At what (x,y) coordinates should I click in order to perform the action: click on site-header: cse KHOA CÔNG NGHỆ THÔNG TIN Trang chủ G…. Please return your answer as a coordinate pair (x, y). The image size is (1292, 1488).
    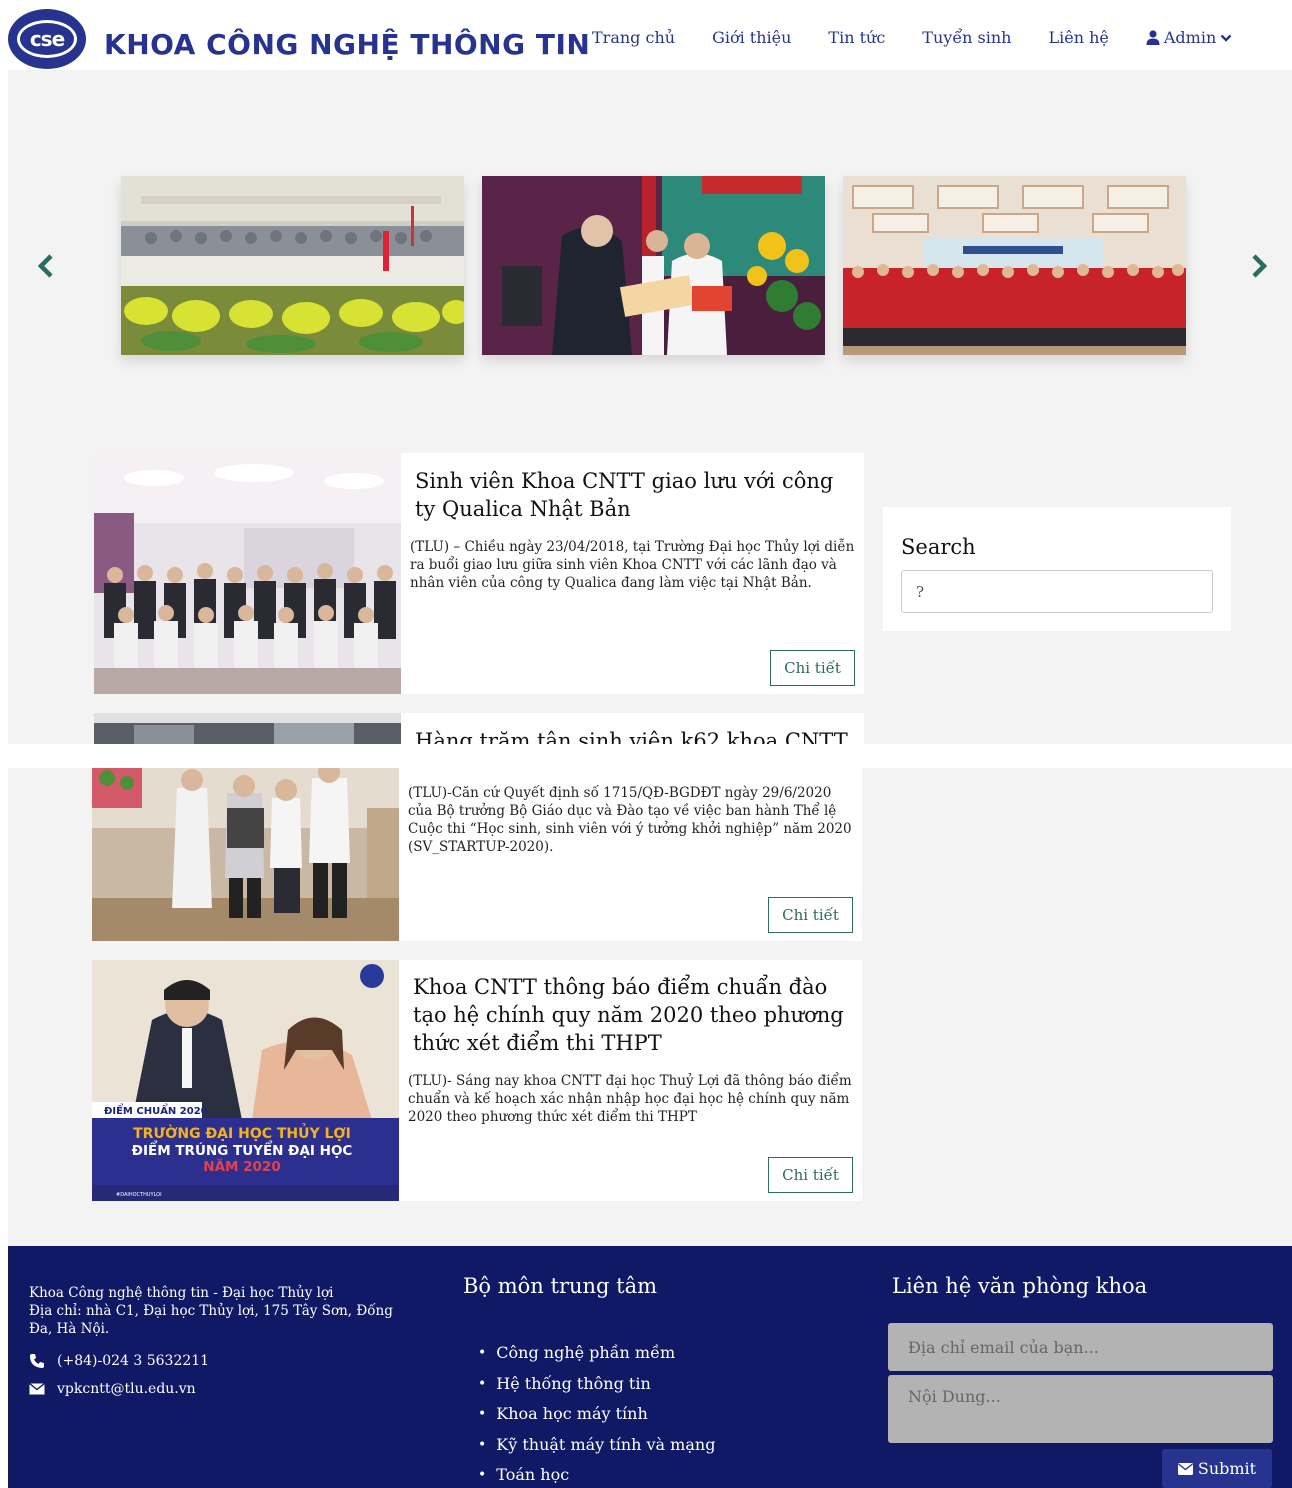
    Looking at the image, I should click on (646, 35).